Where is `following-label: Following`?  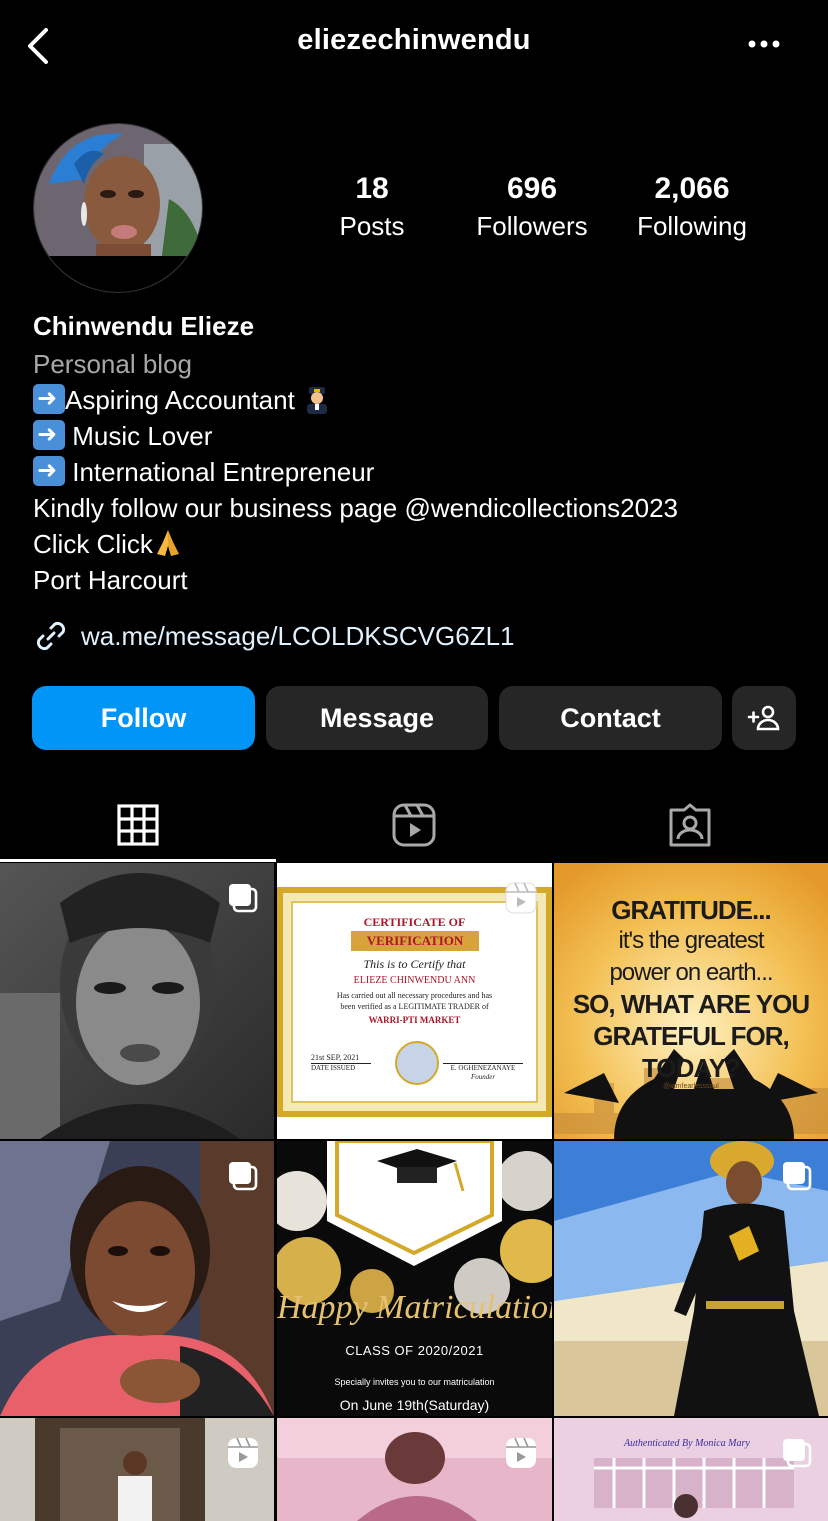 following-label: Following is located at coordinates (692, 226).